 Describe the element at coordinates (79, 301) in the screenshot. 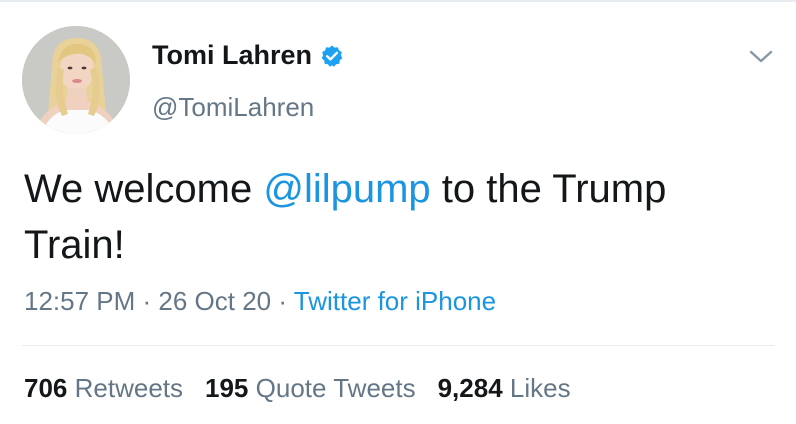

I see `tweet-time: 12:57 PM` at that location.